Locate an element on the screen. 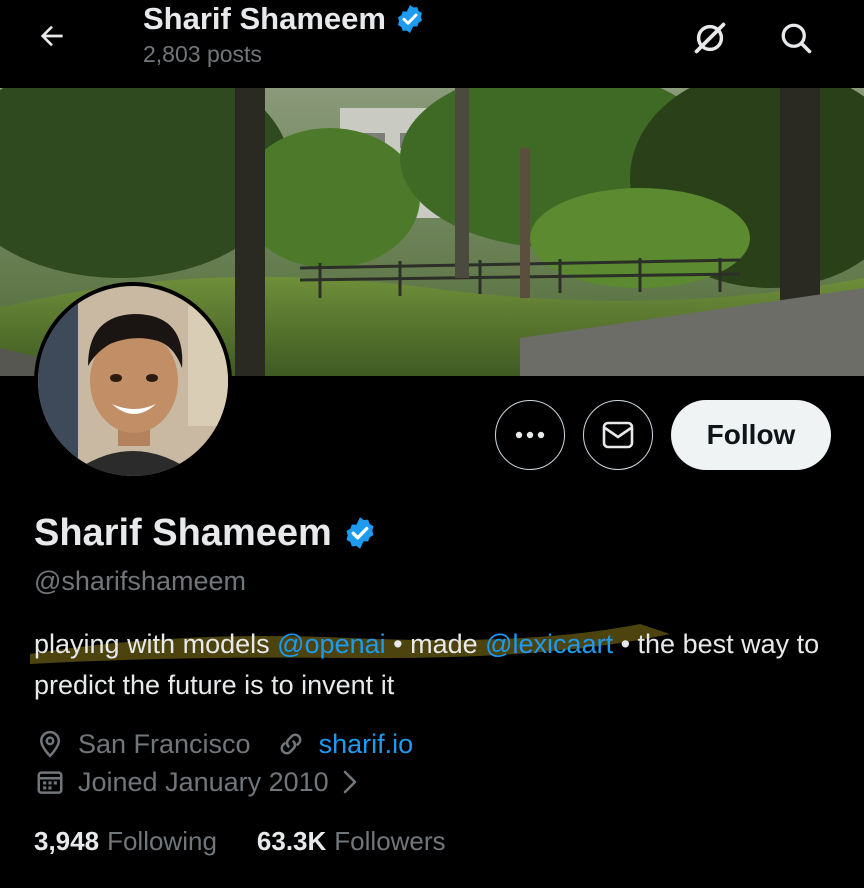 This screenshot has width=864, height=888. search-button is located at coordinates (796, 38).